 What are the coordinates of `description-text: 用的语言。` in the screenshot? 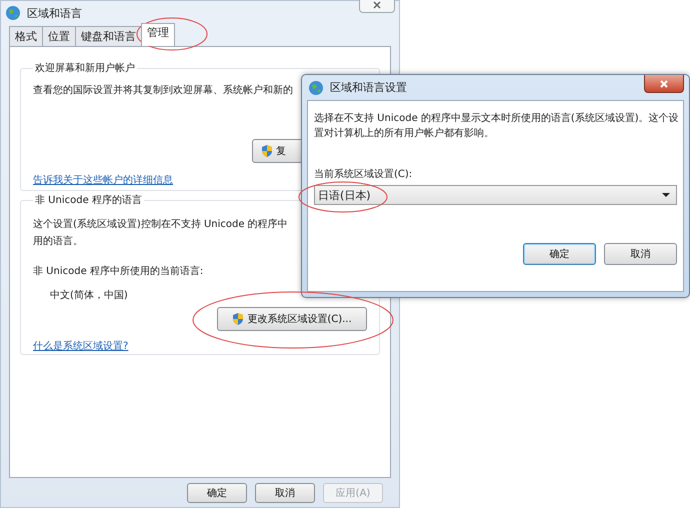 It's located at (58, 241).